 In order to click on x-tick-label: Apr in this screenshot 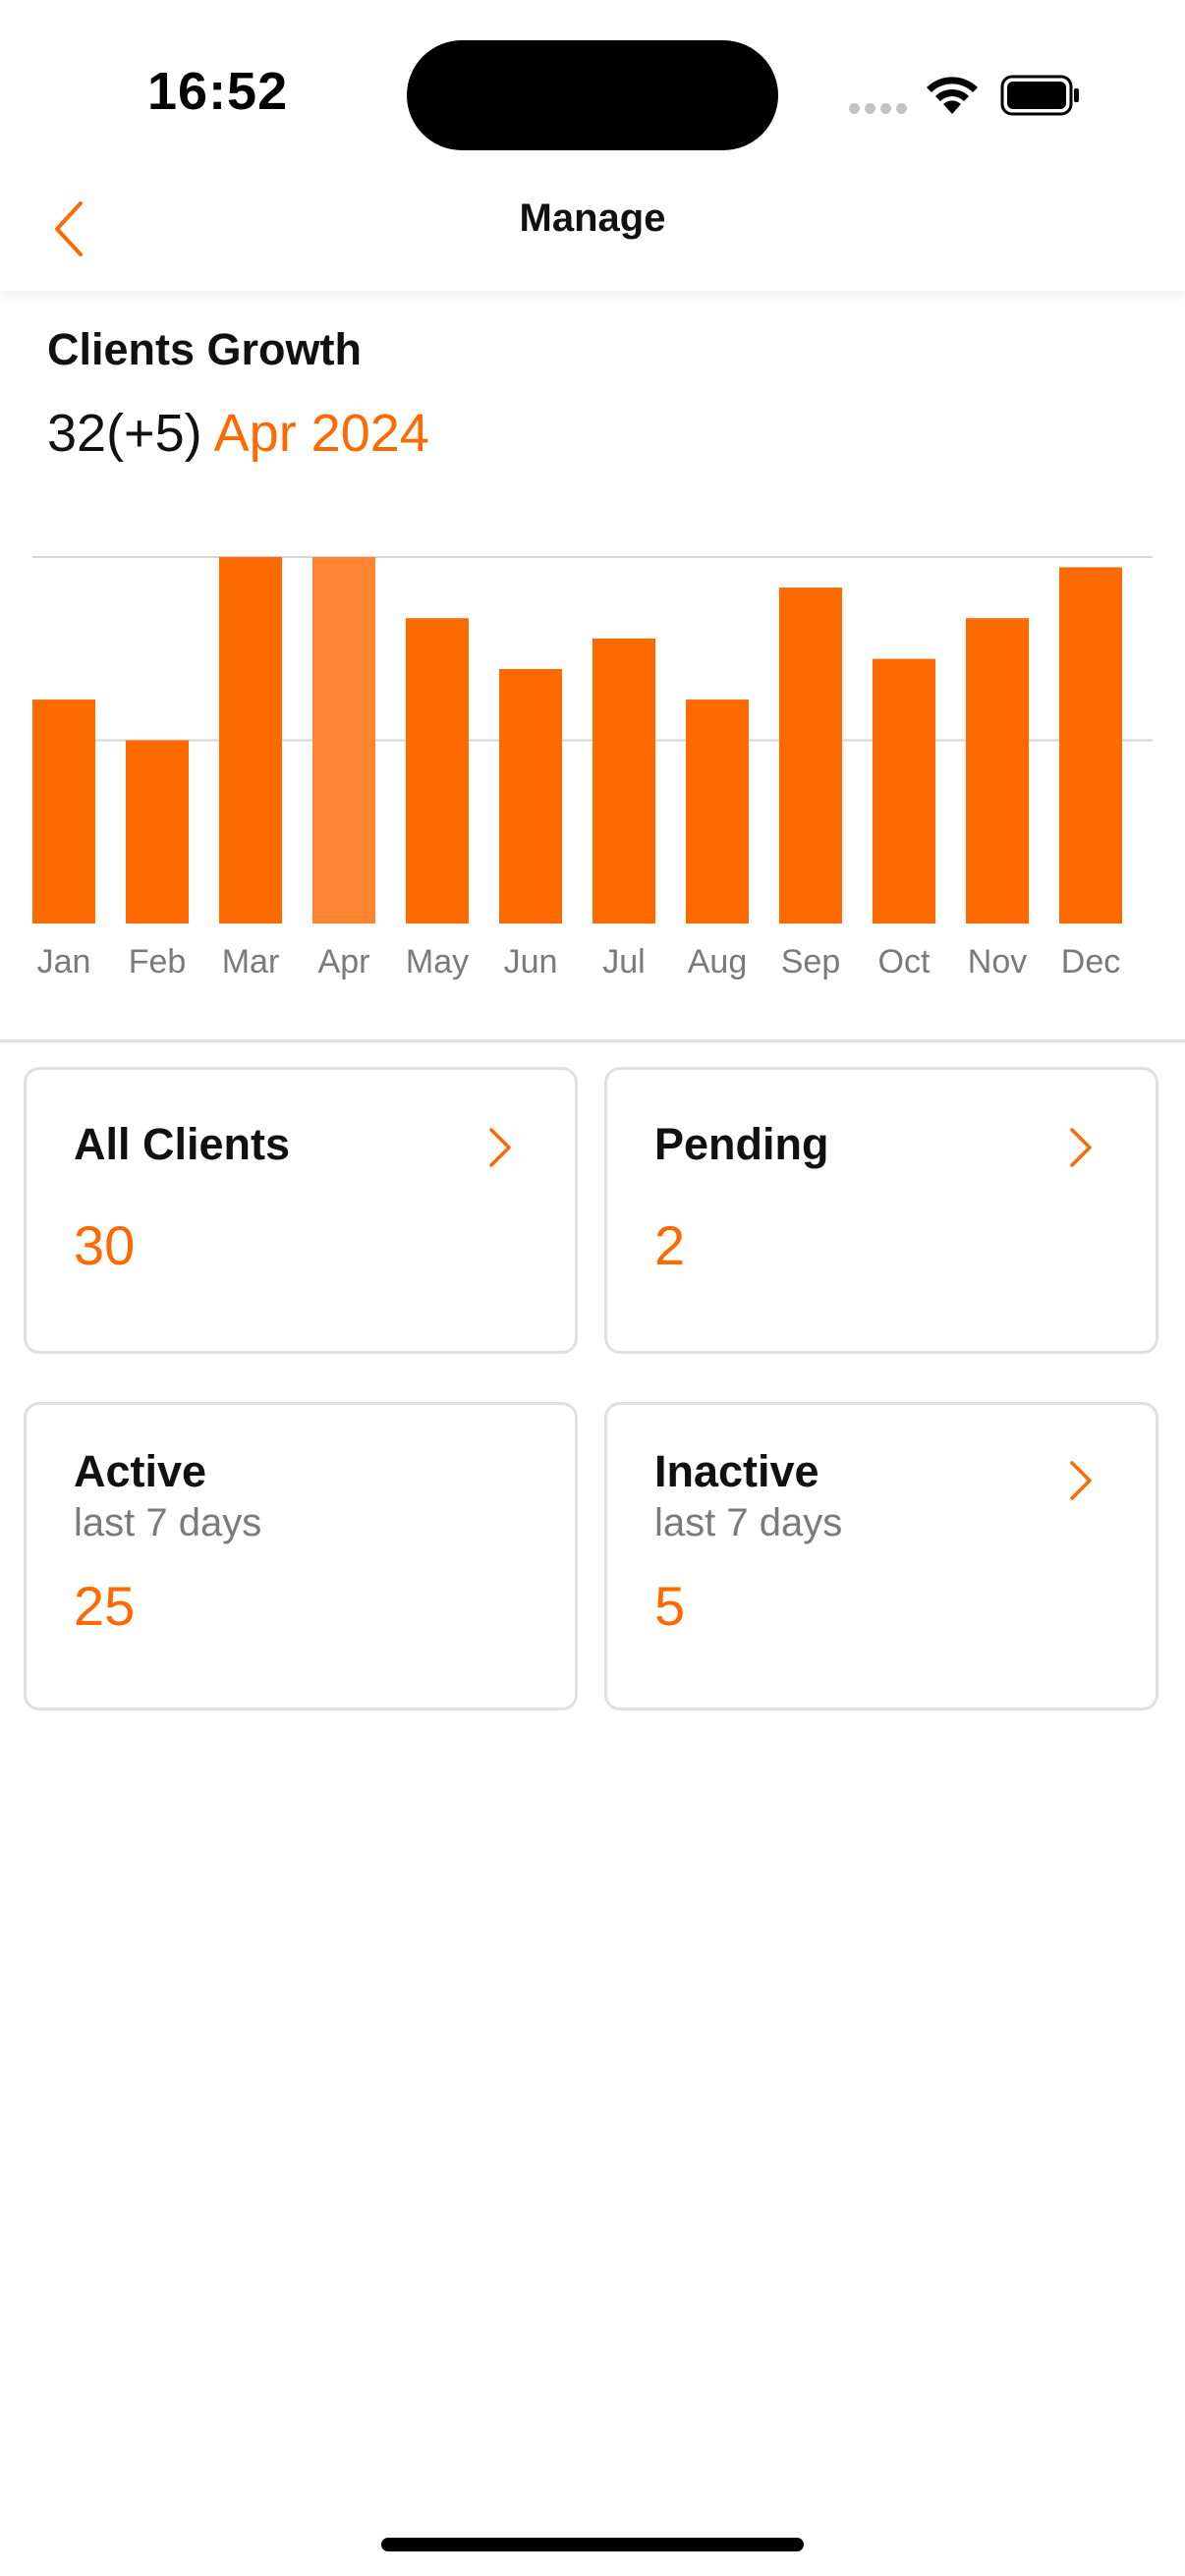, I will do `click(344, 961)`.